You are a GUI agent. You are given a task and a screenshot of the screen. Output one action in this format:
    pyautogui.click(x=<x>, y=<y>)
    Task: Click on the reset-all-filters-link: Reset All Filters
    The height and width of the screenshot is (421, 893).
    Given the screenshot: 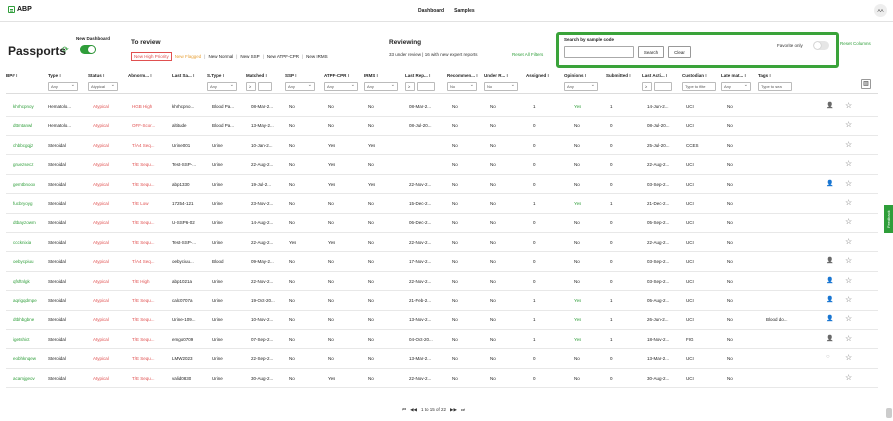 What is the action you would take?
    pyautogui.click(x=527, y=54)
    